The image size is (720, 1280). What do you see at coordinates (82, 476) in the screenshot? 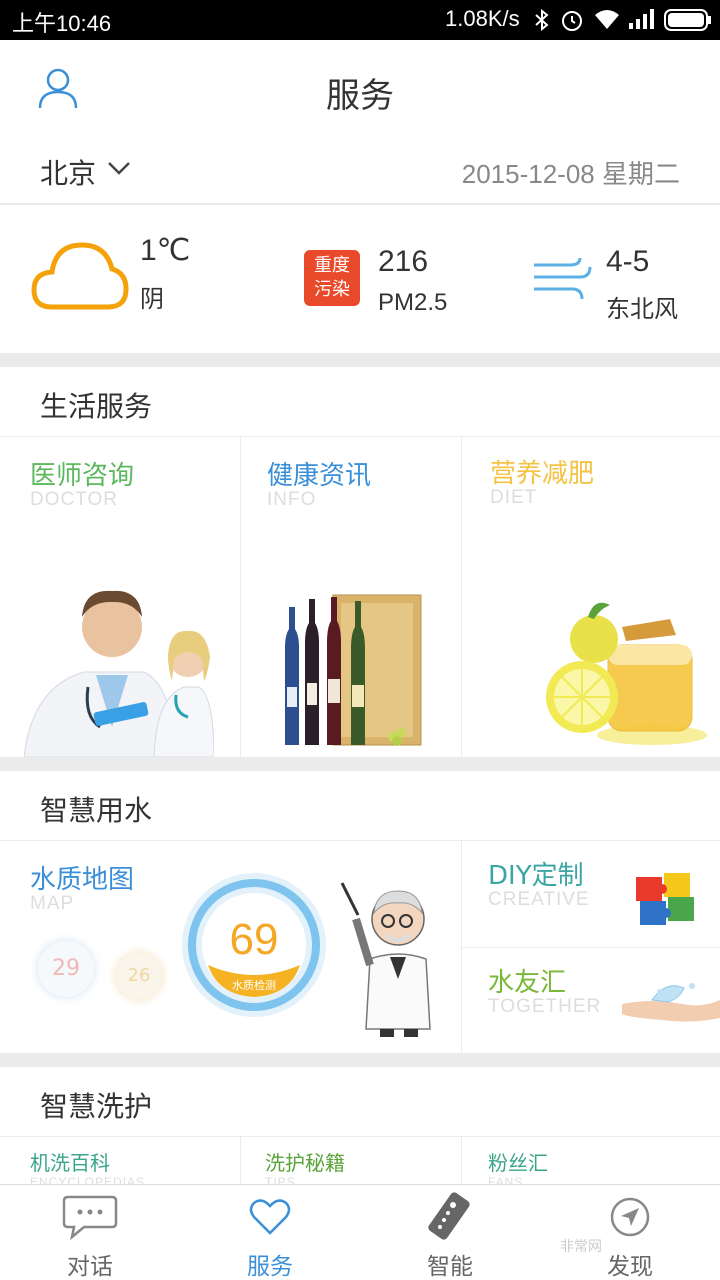
I see `card-title: 医师咨询` at bounding box center [82, 476].